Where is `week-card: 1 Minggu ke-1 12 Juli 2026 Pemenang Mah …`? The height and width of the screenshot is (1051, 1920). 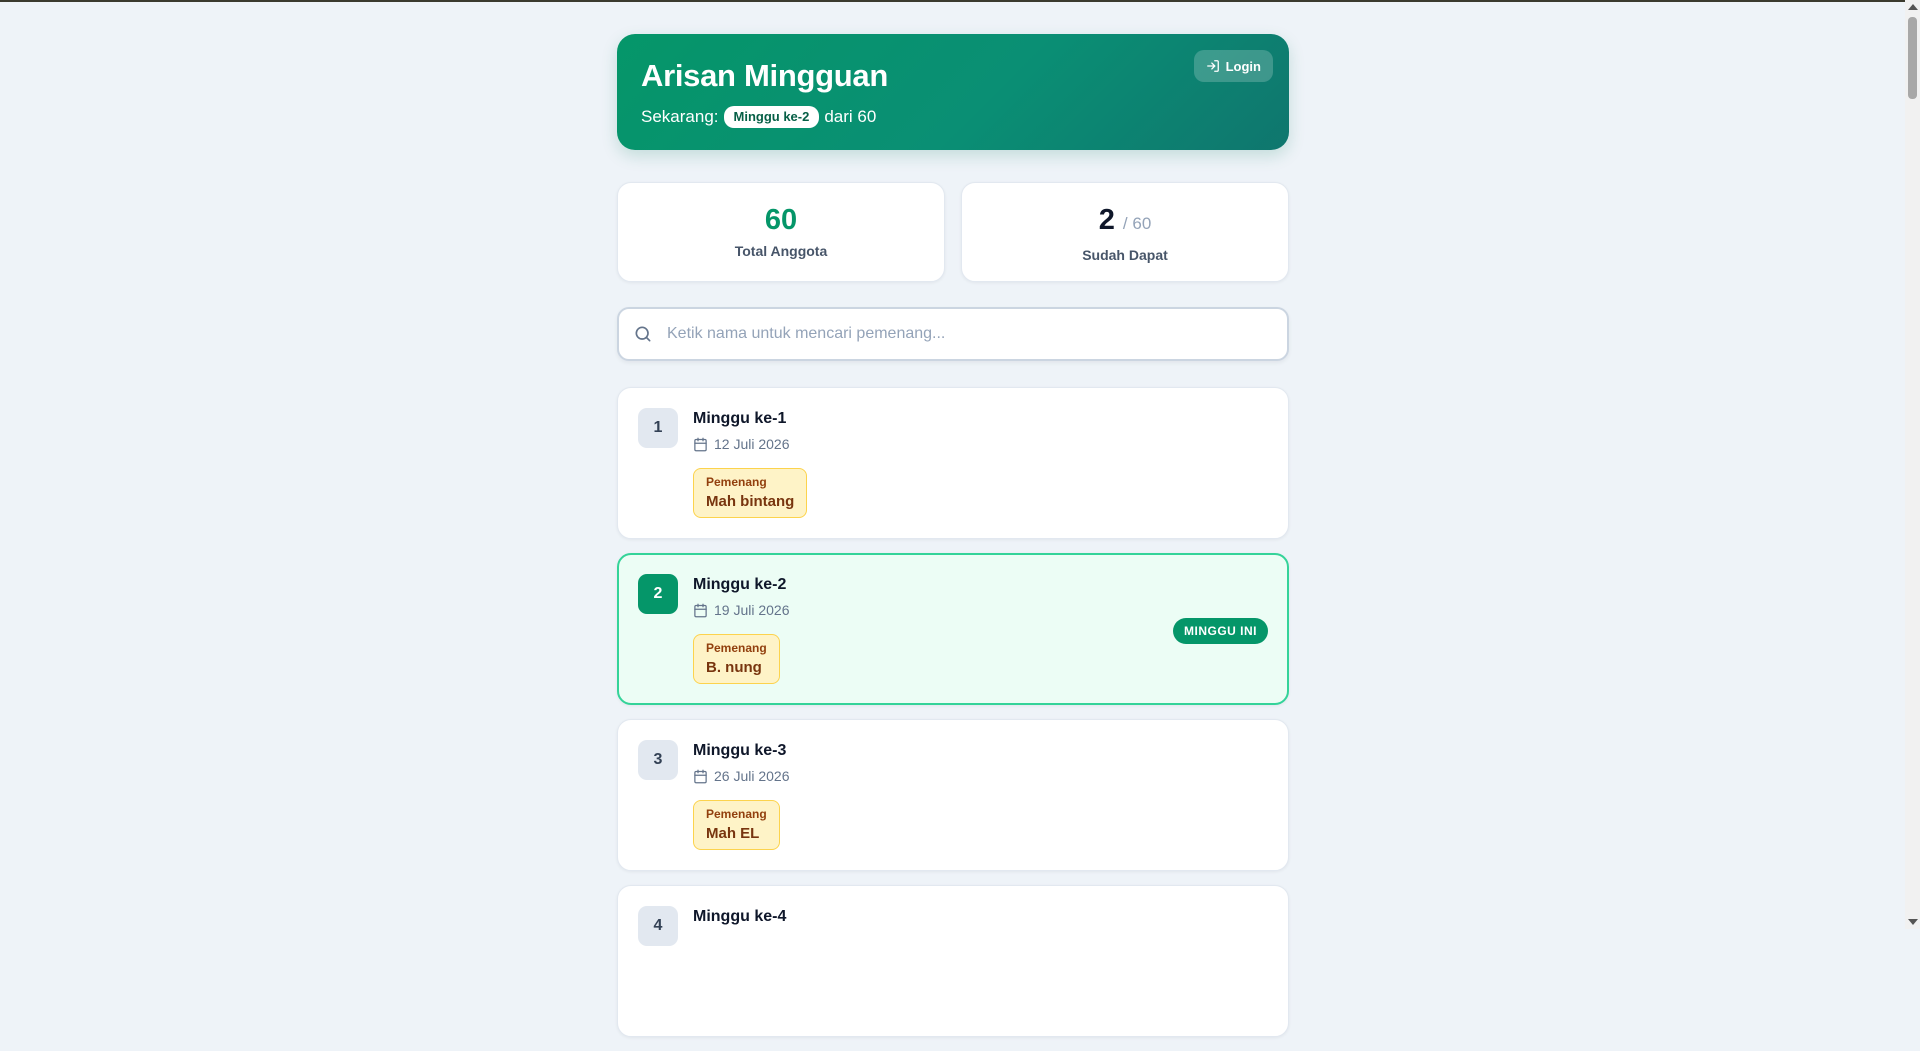
week-card: 1 Minggu ke-1 12 Juli 2026 Pemenang Mah … is located at coordinates (953, 463).